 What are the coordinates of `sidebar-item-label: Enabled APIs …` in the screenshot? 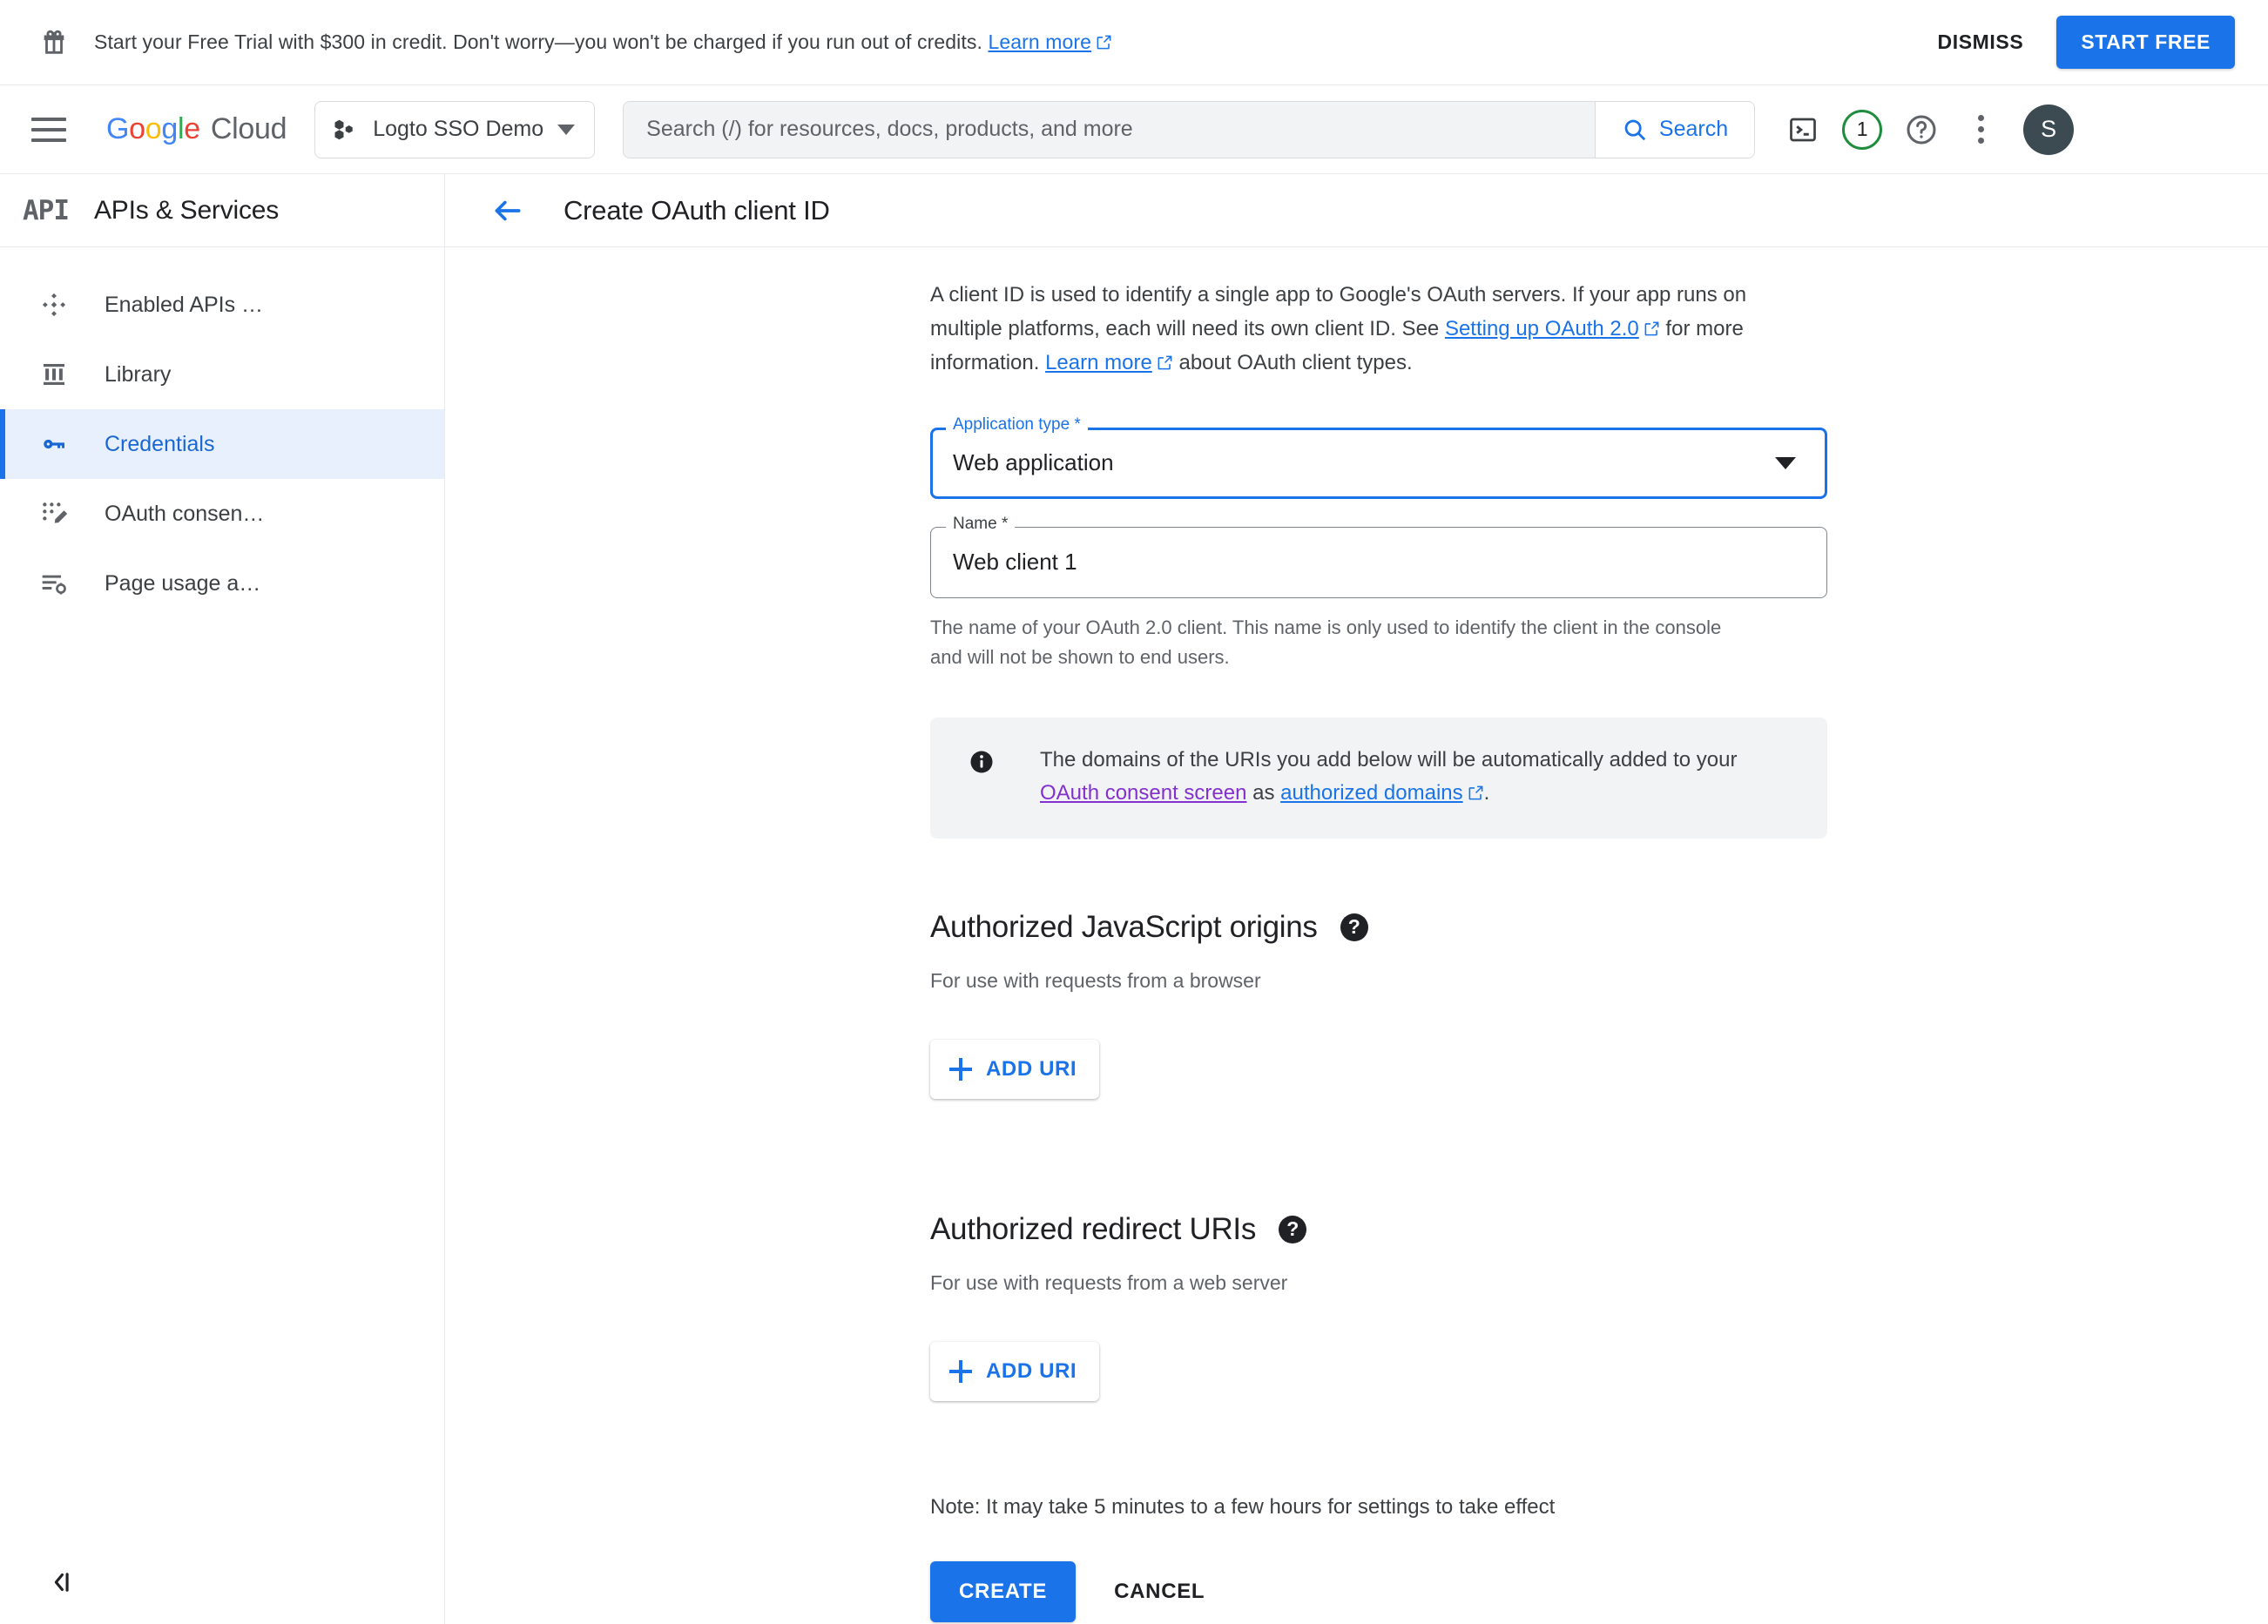 It's located at (184, 304).